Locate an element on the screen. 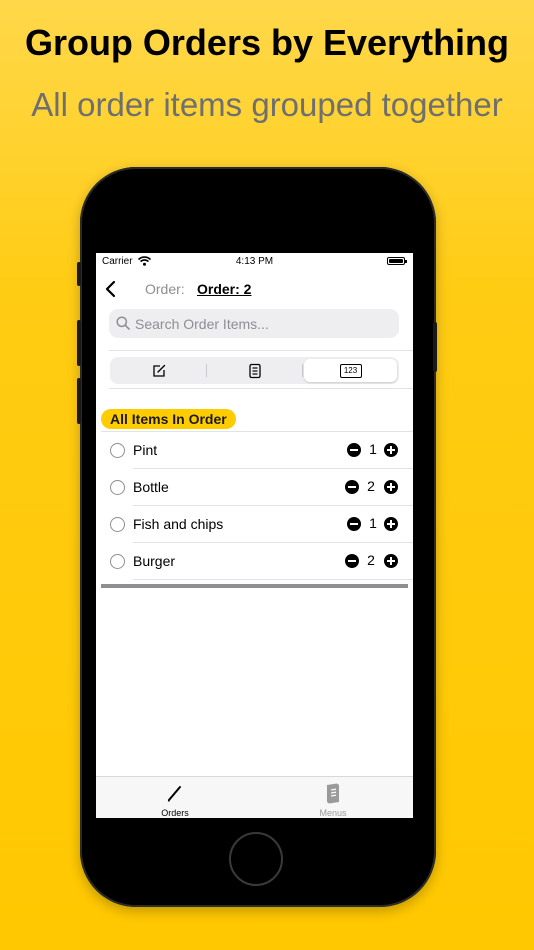 The width and height of the screenshot is (534, 950). segment-compose is located at coordinates (158, 370).